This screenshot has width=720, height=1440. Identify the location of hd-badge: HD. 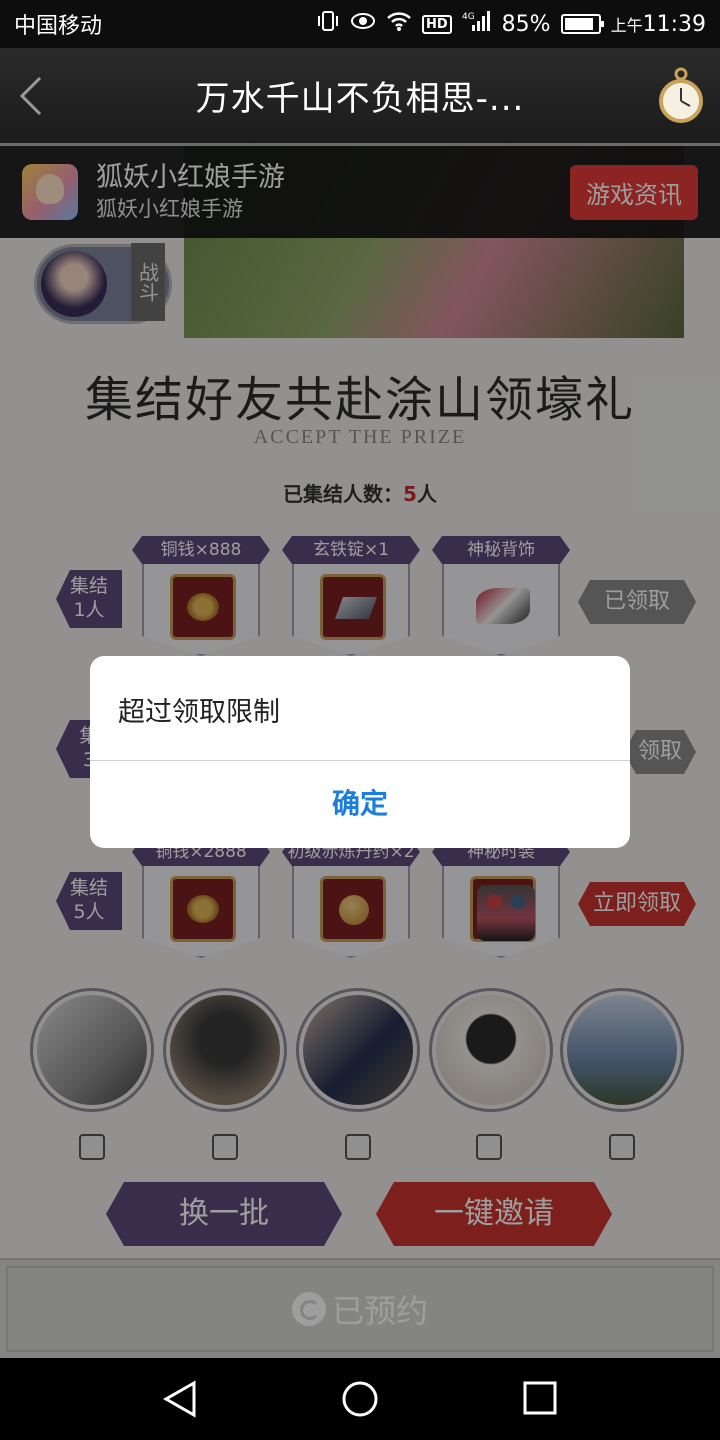
(437, 24).